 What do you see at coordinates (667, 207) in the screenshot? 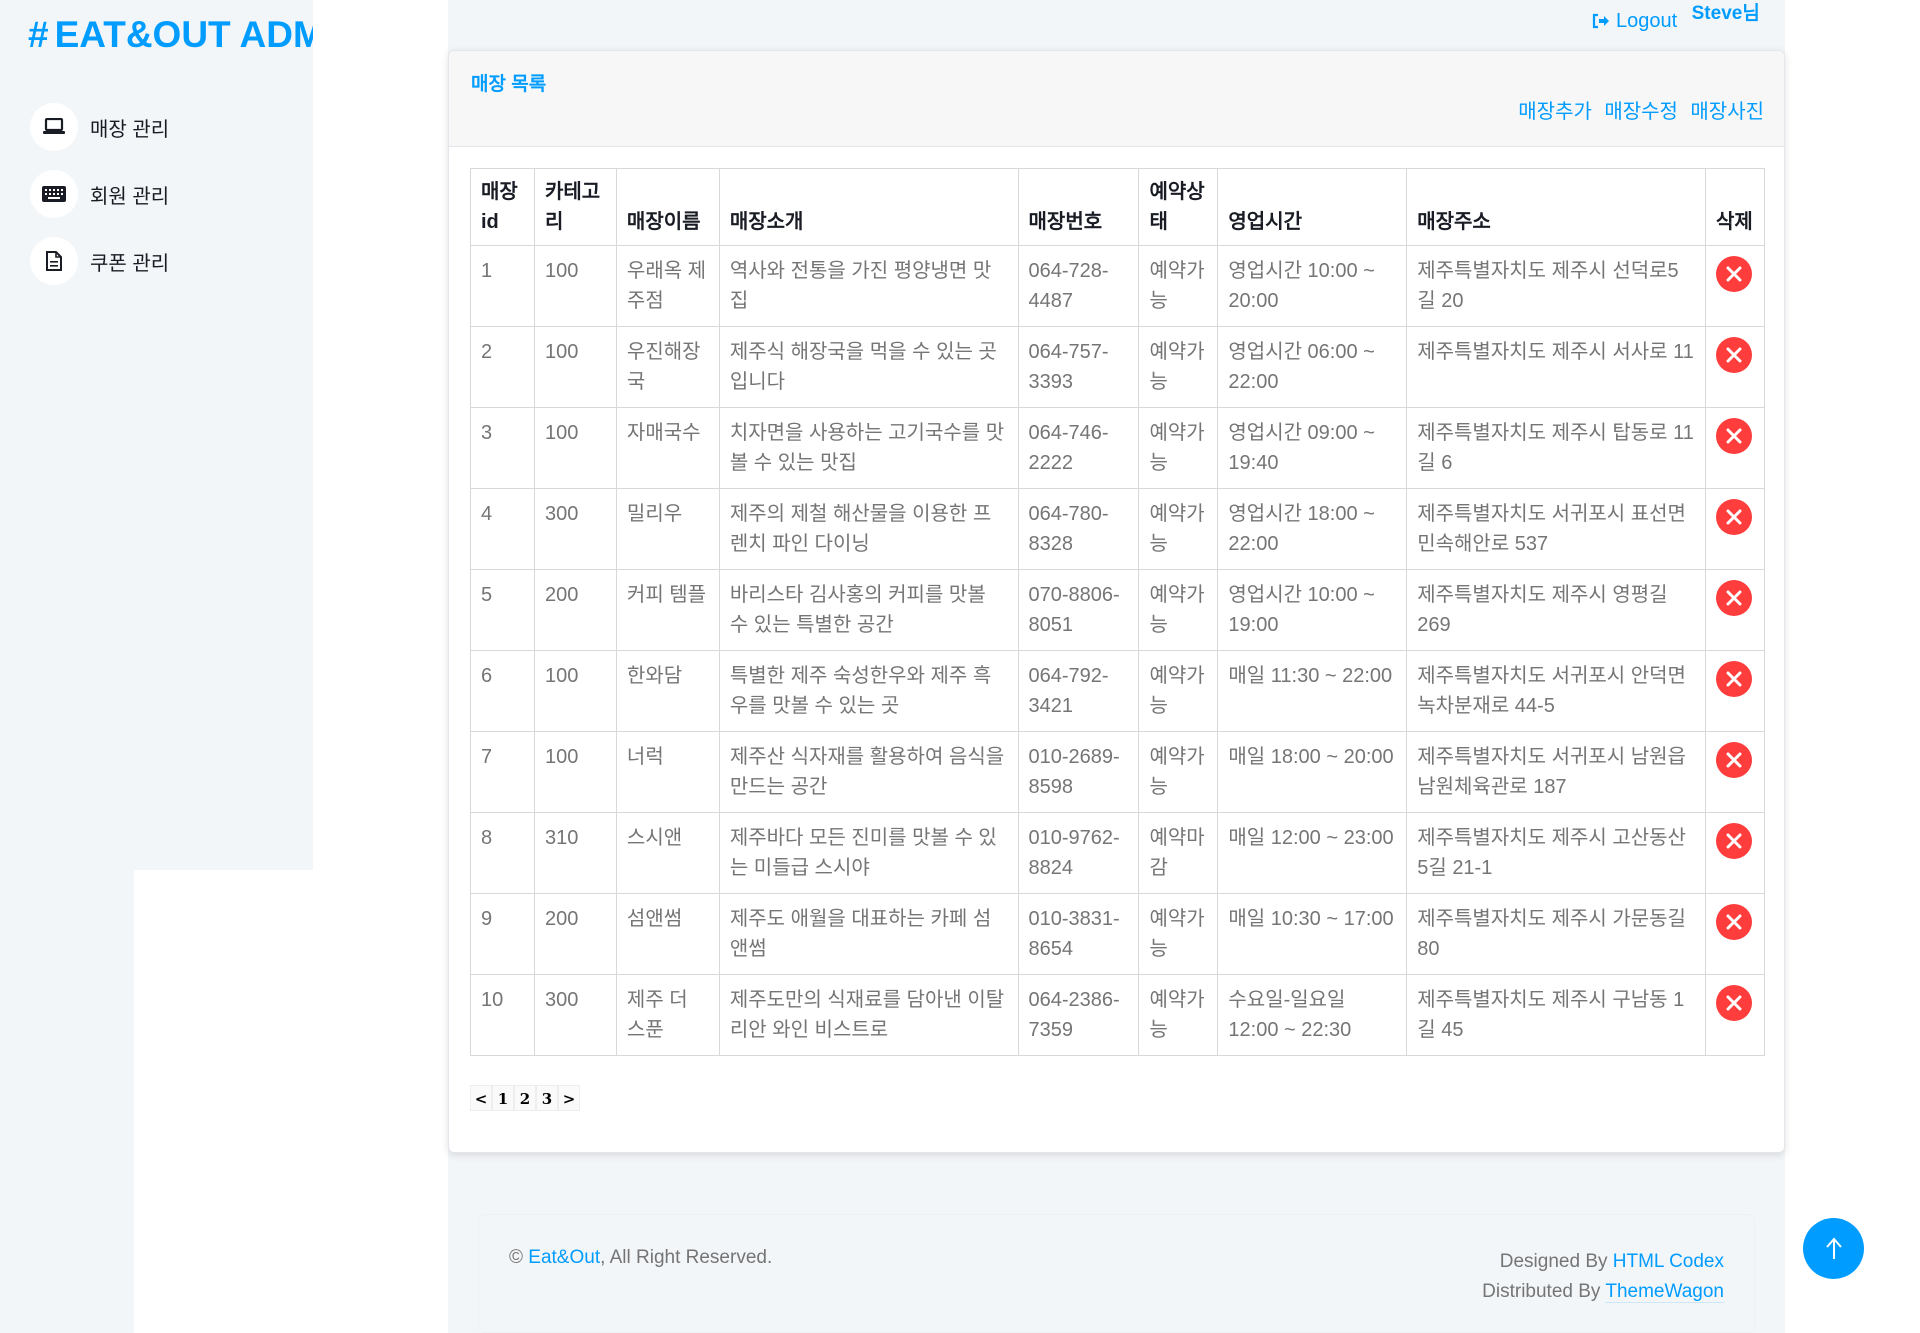
I see `column-header: 매장이름` at bounding box center [667, 207].